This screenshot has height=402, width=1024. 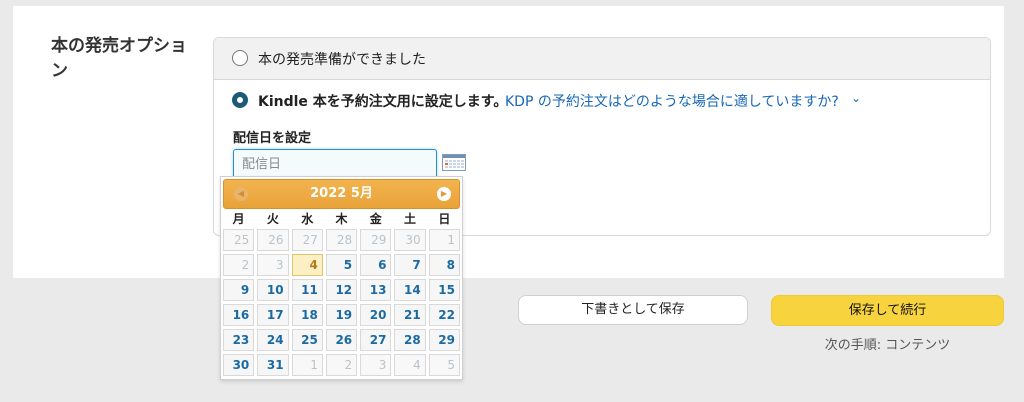 What do you see at coordinates (444, 315) in the screenshot?
I see `calendar-day: 22` at bounding box center [444, 315].